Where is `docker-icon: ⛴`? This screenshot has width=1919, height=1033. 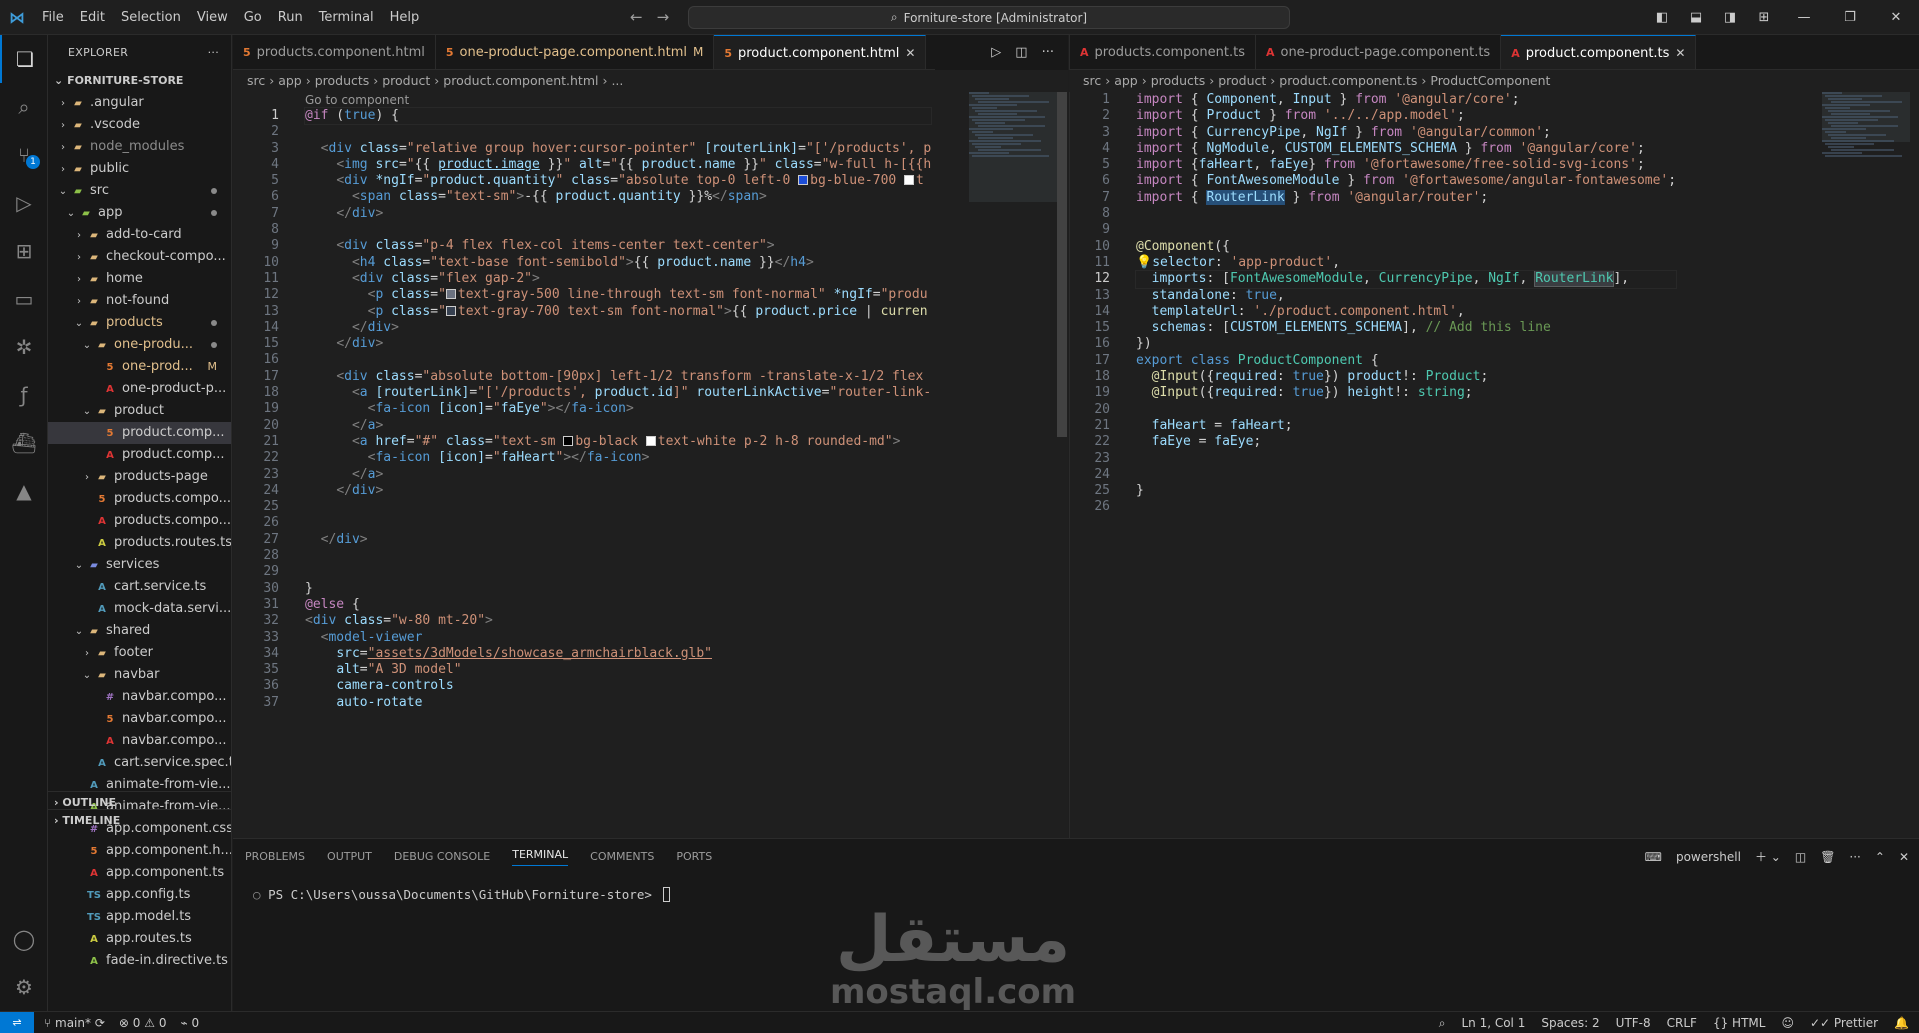
docker-icon: ⛴ is located at coordinates (24, 443).